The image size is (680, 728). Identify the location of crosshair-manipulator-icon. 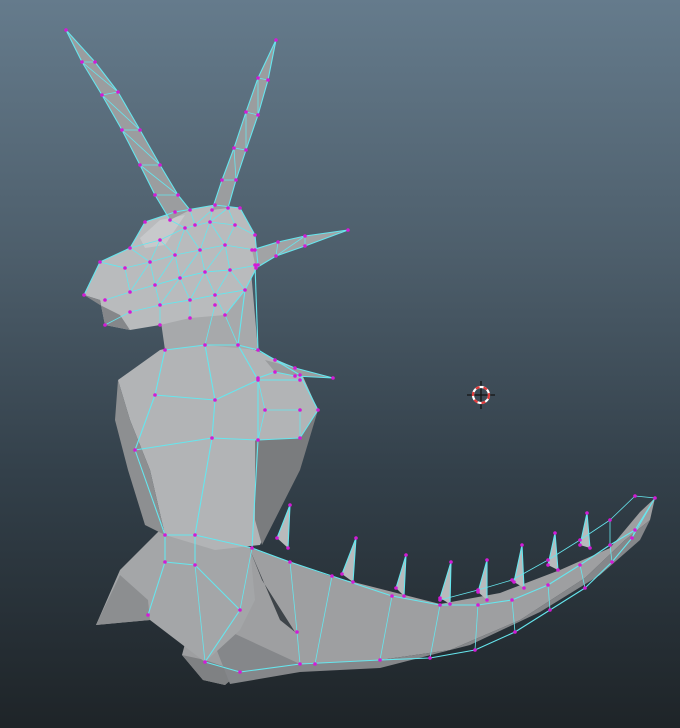
(481, 395).